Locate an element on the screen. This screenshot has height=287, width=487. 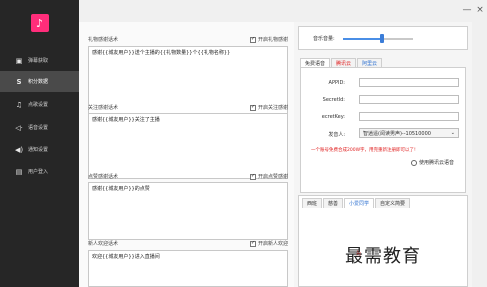
music-note-icon: ♫ is located at coordinates (19, 104).